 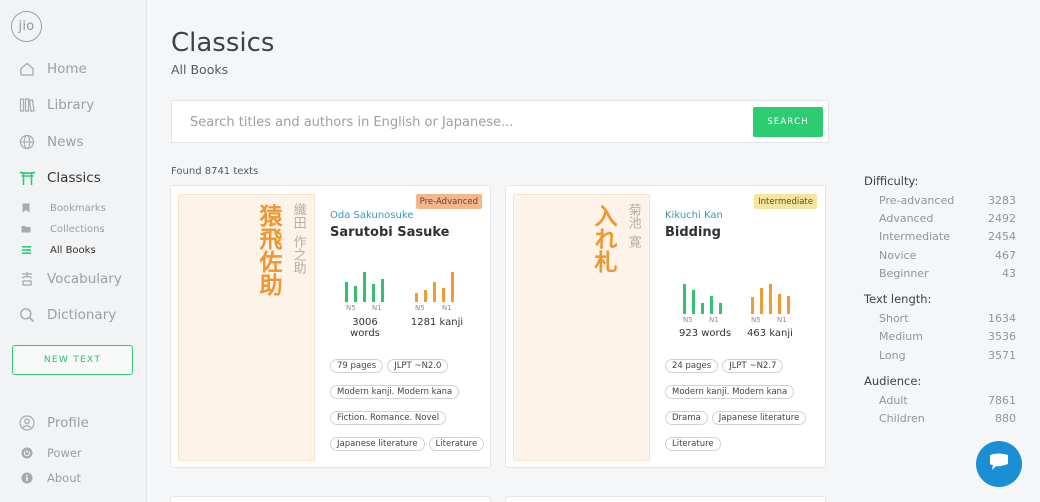 What do you see at coordinates (268, 250) in the screenshot?
I see `cover-title: 猿飛佐助` at bounding box center [268, 250].